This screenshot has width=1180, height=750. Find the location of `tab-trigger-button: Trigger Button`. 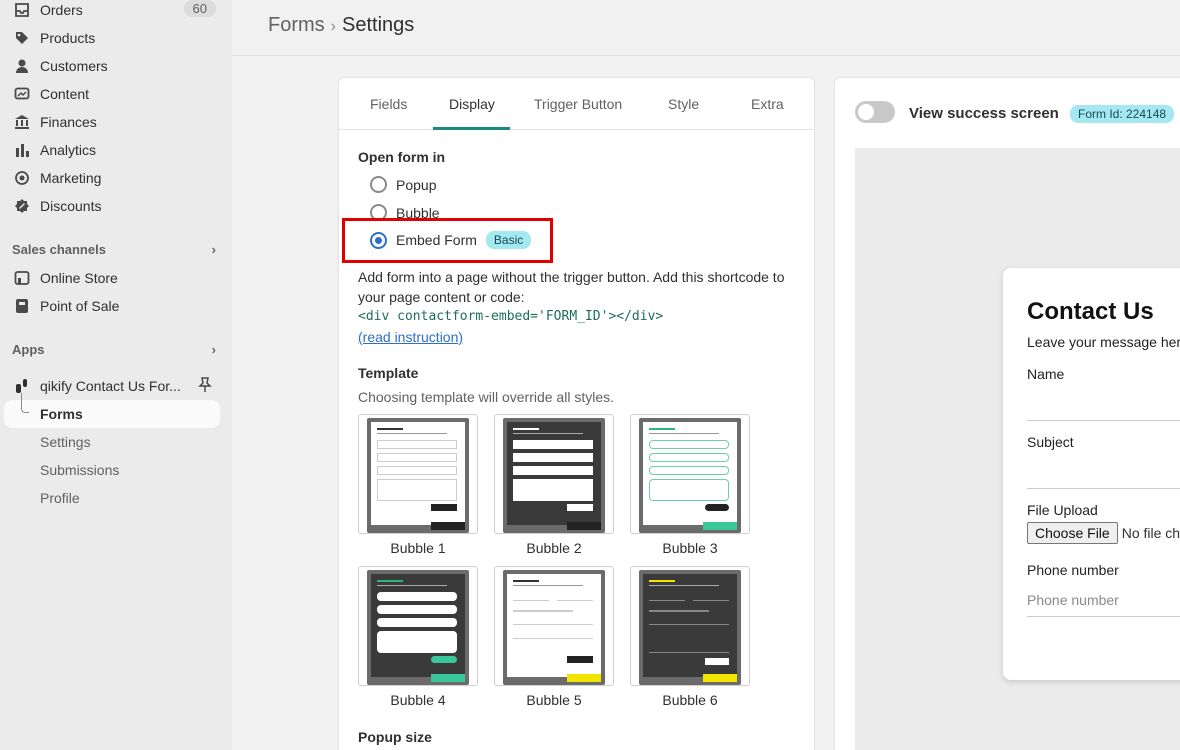

tab-trigger-button: Trigger Button is located at coordinates (578, 104).